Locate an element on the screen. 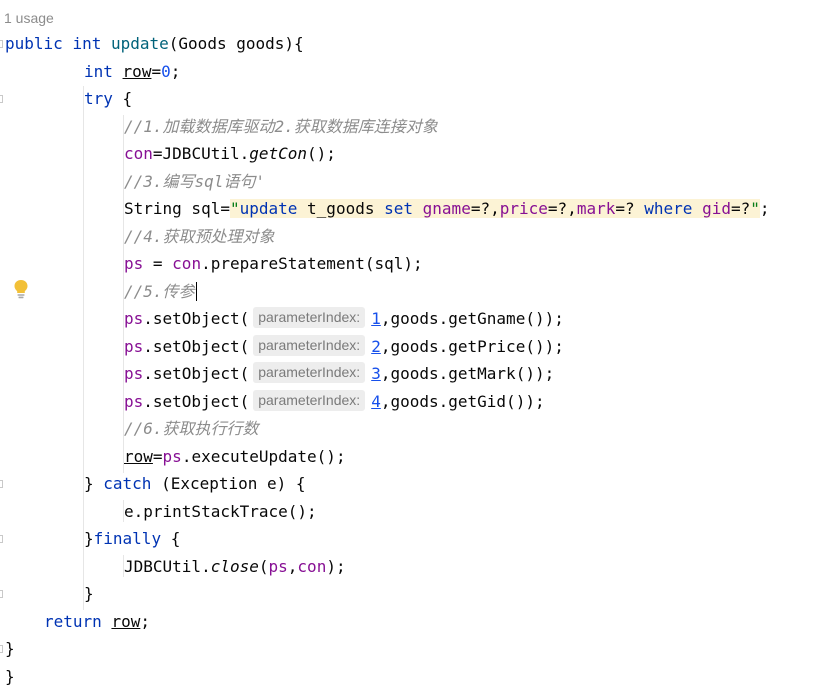  quote: " is located at coordinates (755, 208).